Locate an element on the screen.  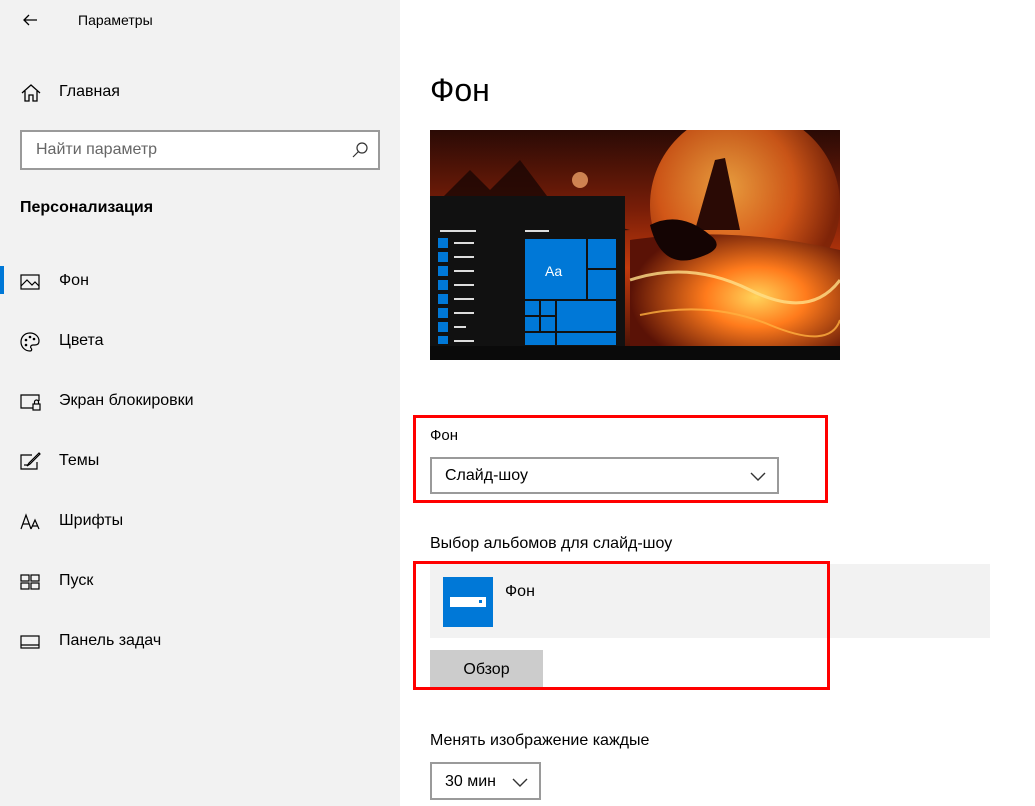
back-button is located at coordinates (30, 20).